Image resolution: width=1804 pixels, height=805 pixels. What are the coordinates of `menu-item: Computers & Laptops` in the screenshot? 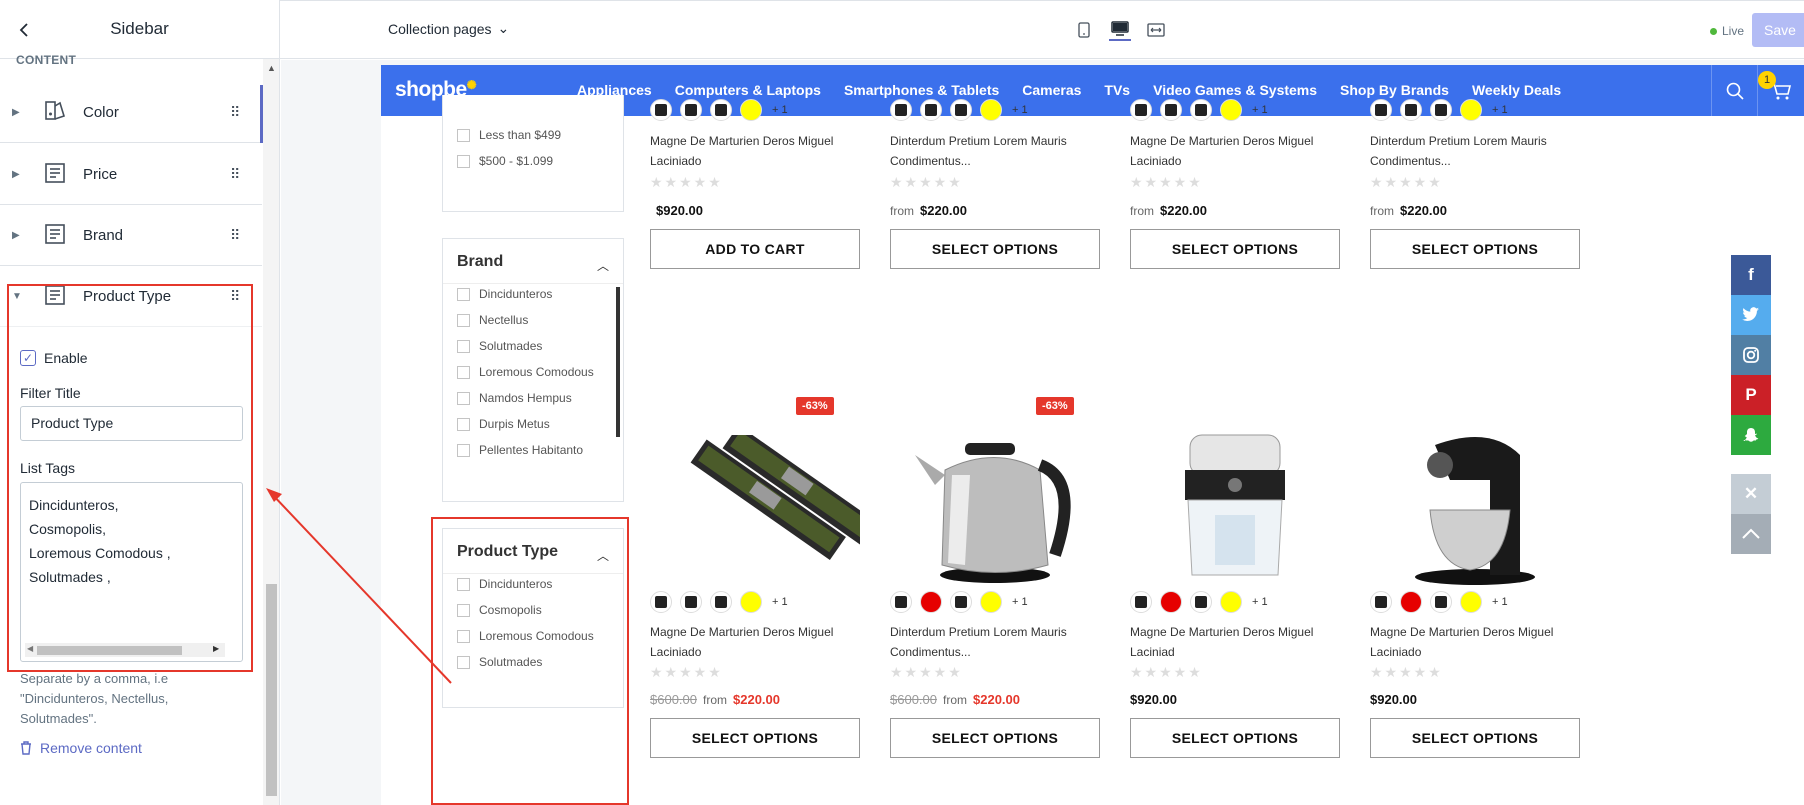 It's located at (748, 90).